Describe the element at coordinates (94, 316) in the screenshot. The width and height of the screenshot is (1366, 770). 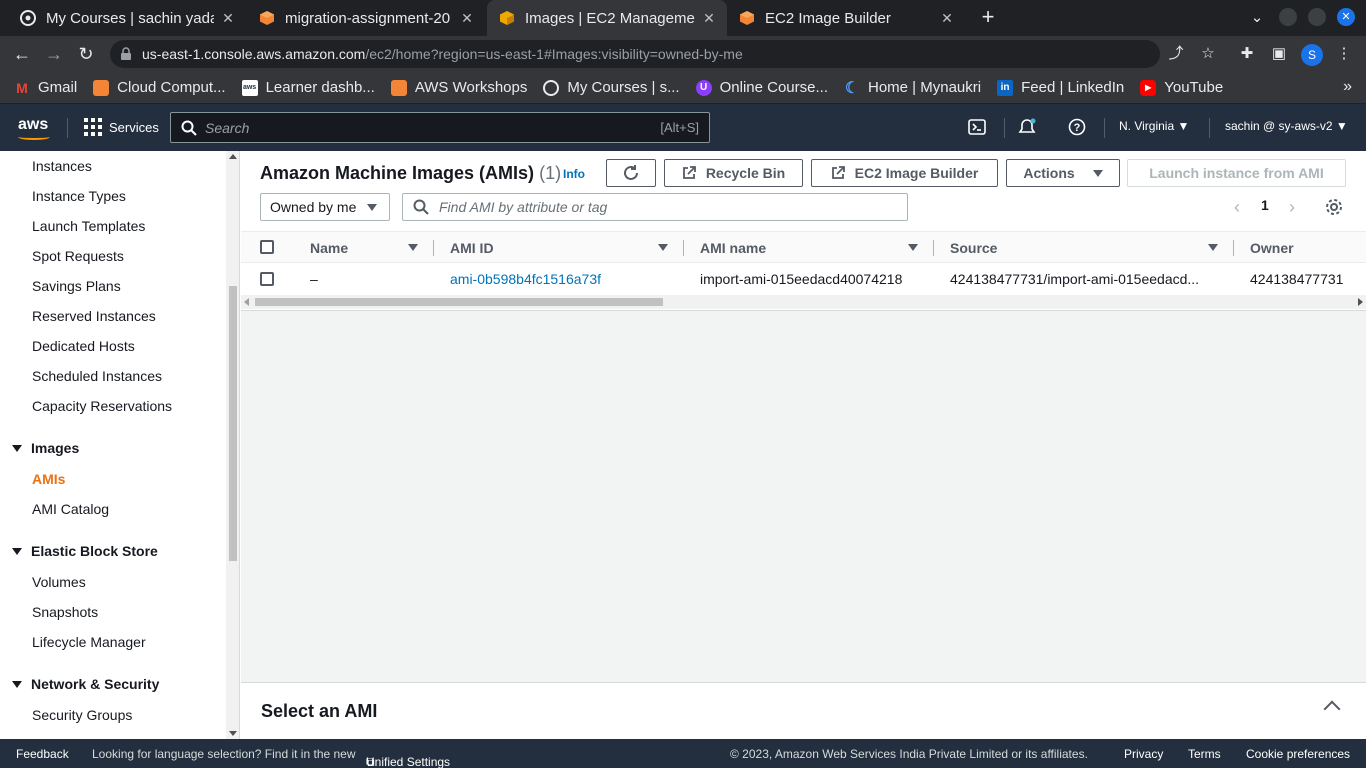
I see `sidebar-item-reserved-instances: Reserved Instances` at that location.